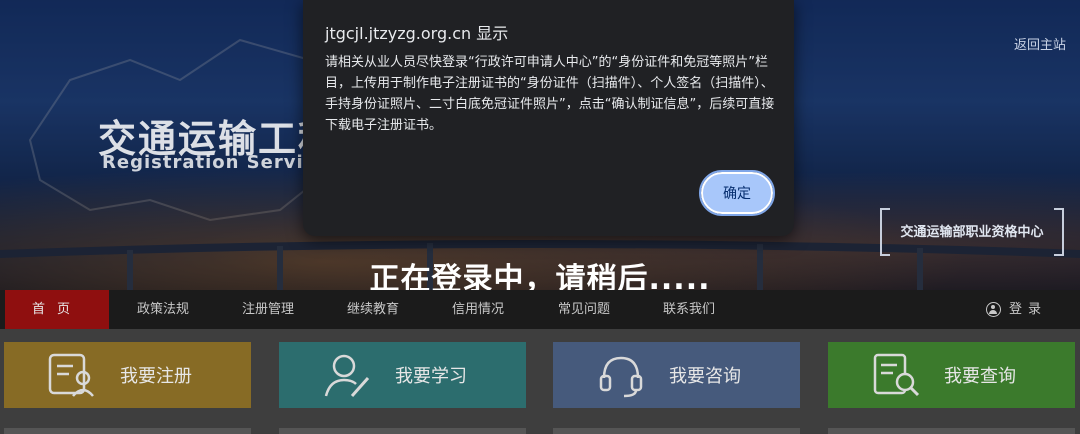 This screenshot has width=1080, height=434. Describe the element at coordinates (156, 376) in the screenshot. I see `register-card-label: 我要注册` at that location.